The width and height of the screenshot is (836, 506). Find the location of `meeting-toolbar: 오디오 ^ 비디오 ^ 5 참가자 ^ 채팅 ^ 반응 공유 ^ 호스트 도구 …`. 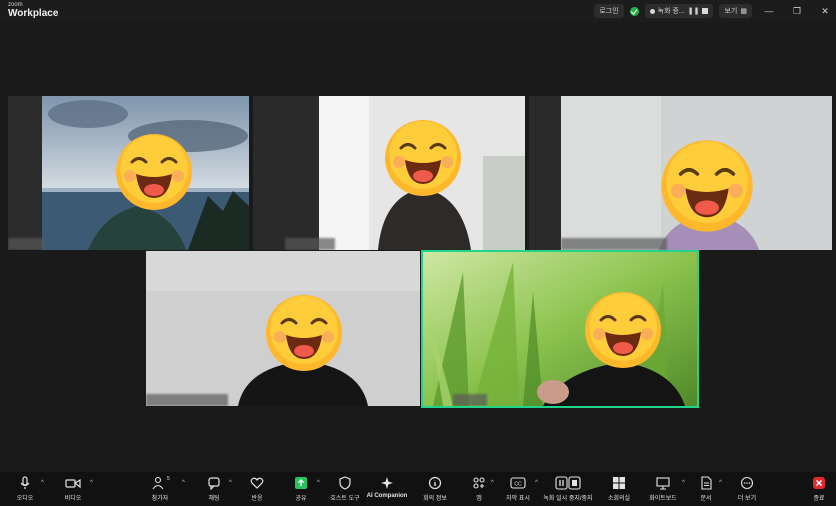

meeting-toolbar: 오디오 ^ 비디오 ^ 5 참가자 ^ 채팅 ^ 반응 공유 ^ 호스트 도구 … is located at coordinates (418, 489).